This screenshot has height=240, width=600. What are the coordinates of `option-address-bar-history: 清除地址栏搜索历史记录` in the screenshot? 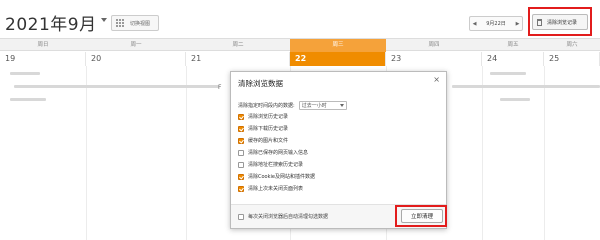 It's located at (270, 164).